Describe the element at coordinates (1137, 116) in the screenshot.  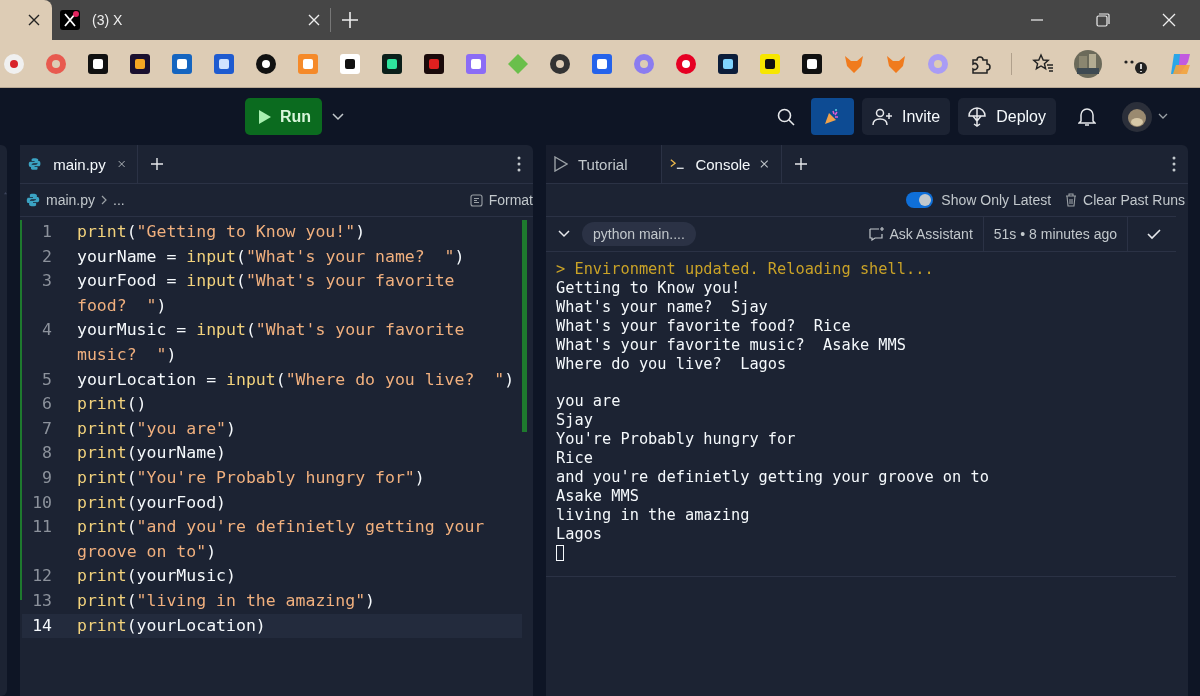
I see `avatar-icon` at that location.